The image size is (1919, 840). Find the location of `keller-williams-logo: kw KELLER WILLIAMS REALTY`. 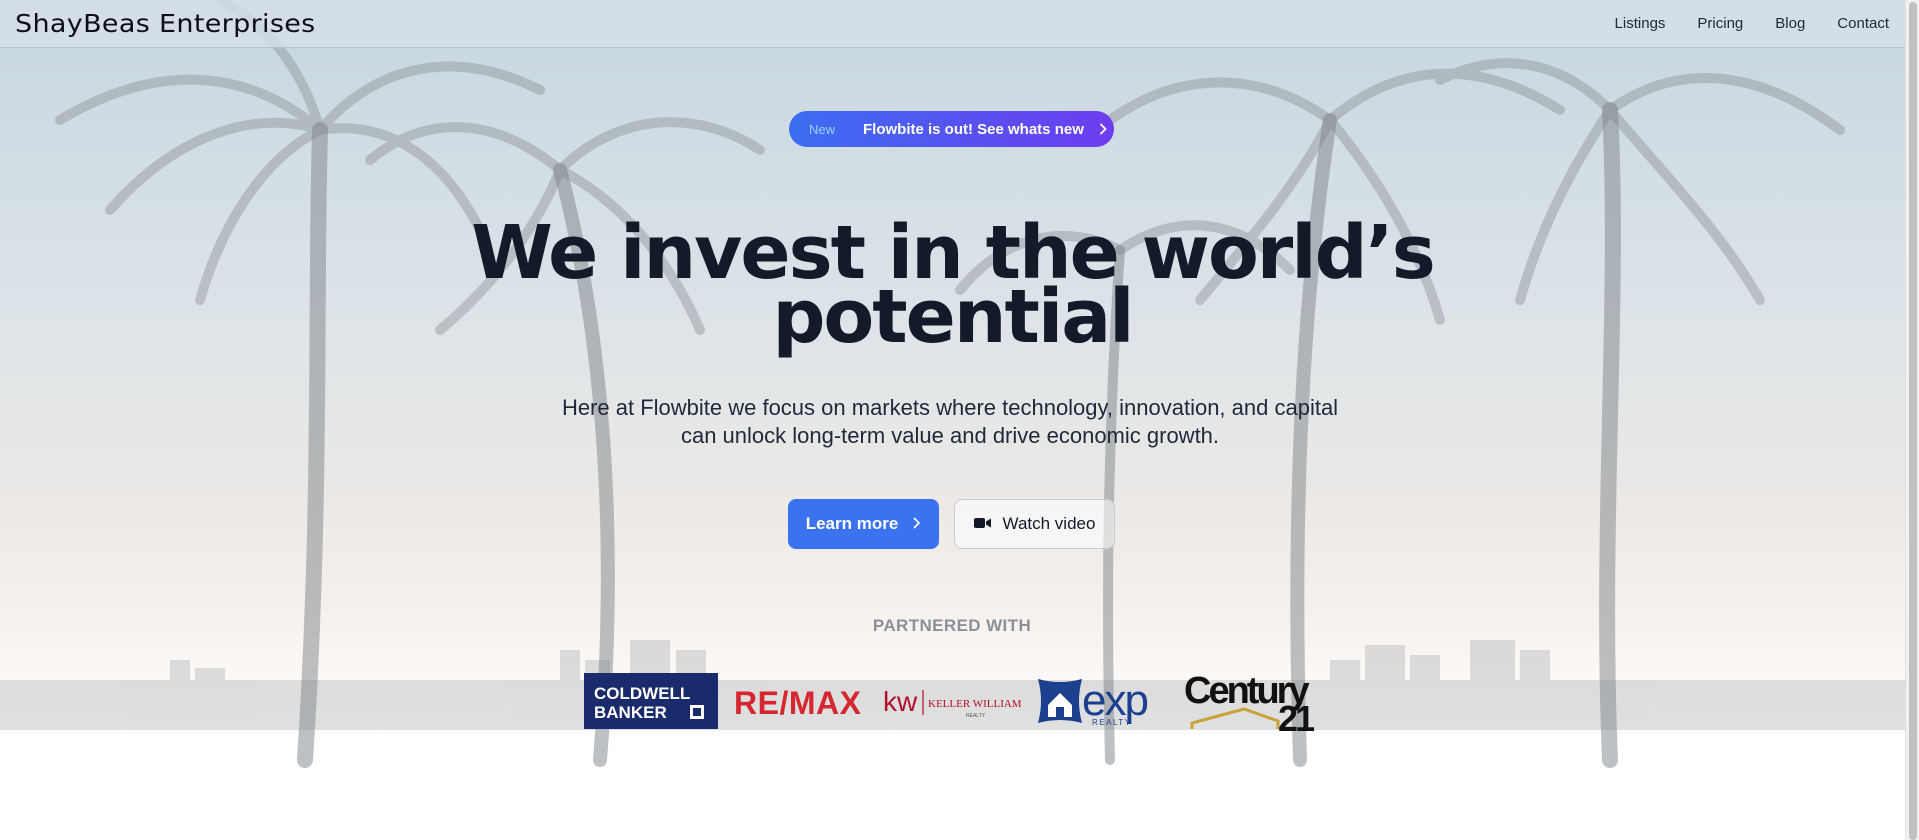

keller-williams-logo: kw KELLER WILLIAMS REALTY is located at coordinates (952, 702).